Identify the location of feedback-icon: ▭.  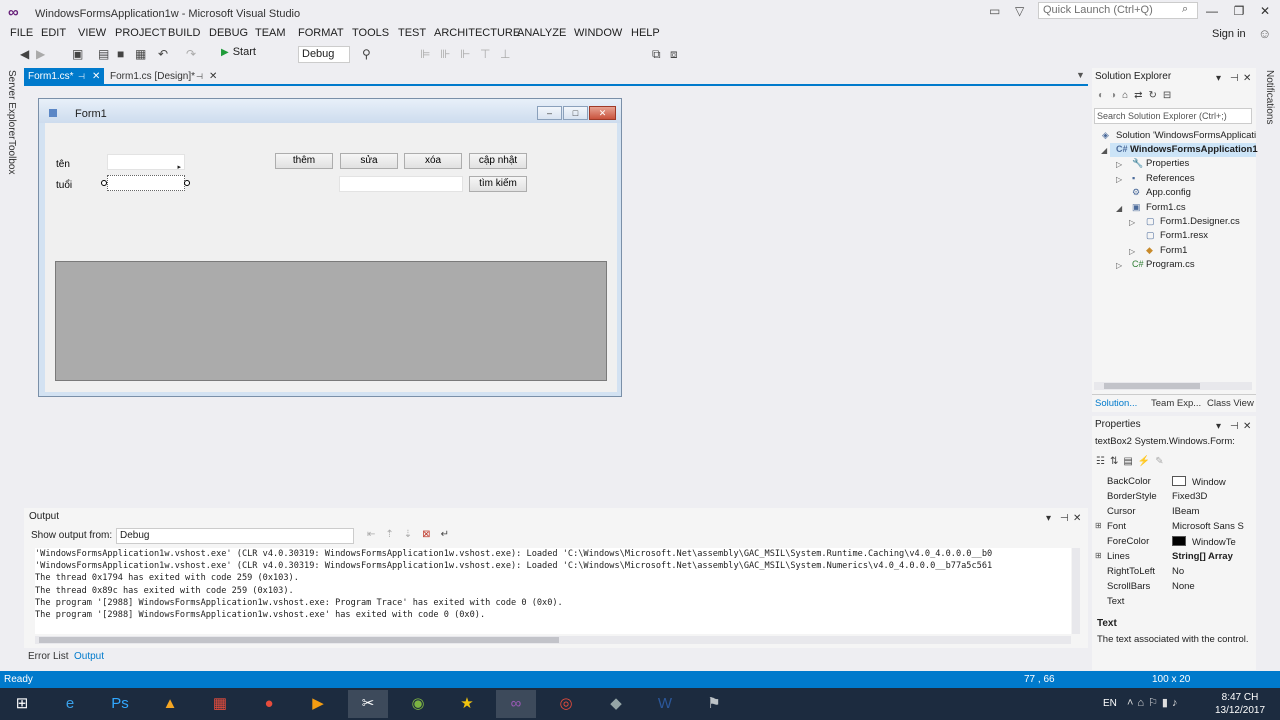
(994, 11).